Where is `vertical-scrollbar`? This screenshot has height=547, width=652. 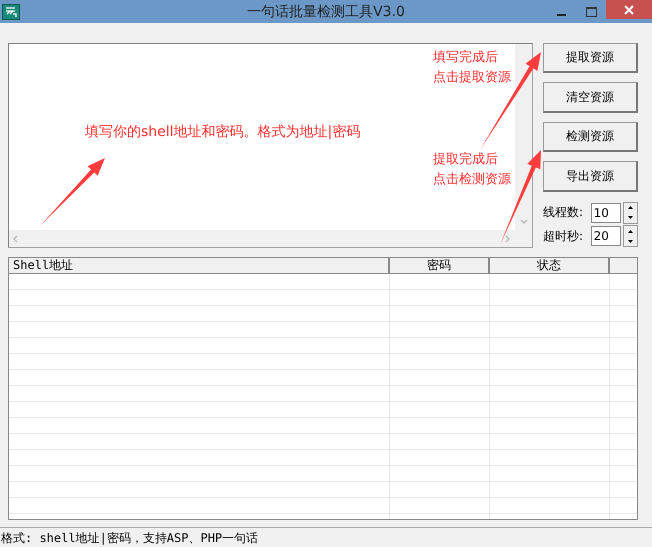 vertical-scrollbar is located at coordinates (523, 137).